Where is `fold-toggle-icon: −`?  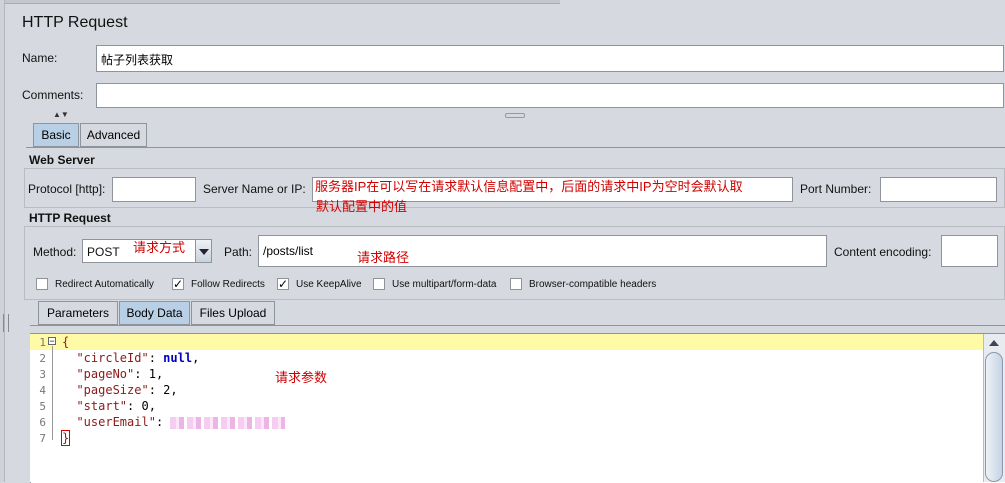
fold-toggle-icon: − is located at coordinates (52, 341).